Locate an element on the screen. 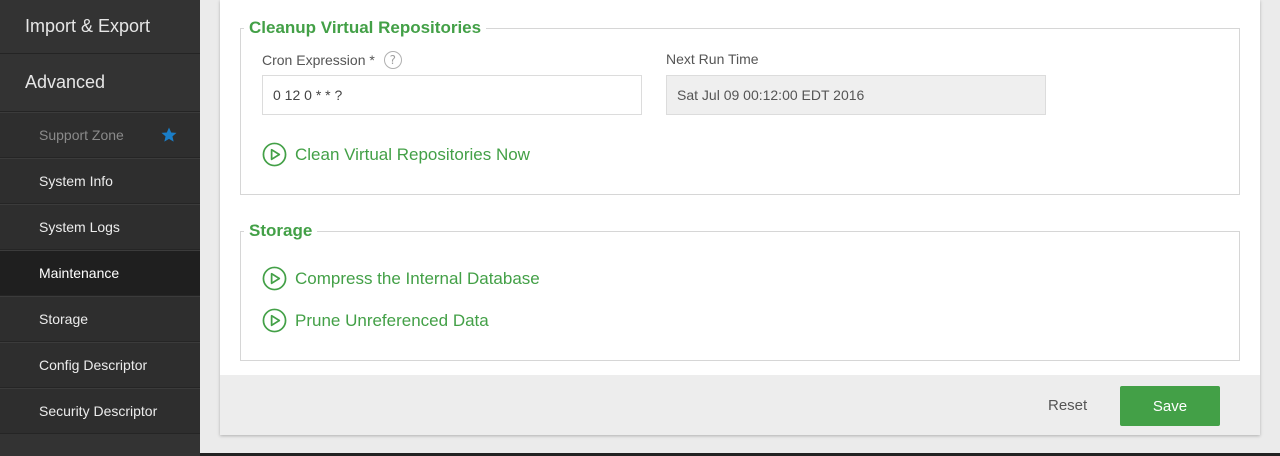  reset-button: Reset is located at coordinates (1067, 405).